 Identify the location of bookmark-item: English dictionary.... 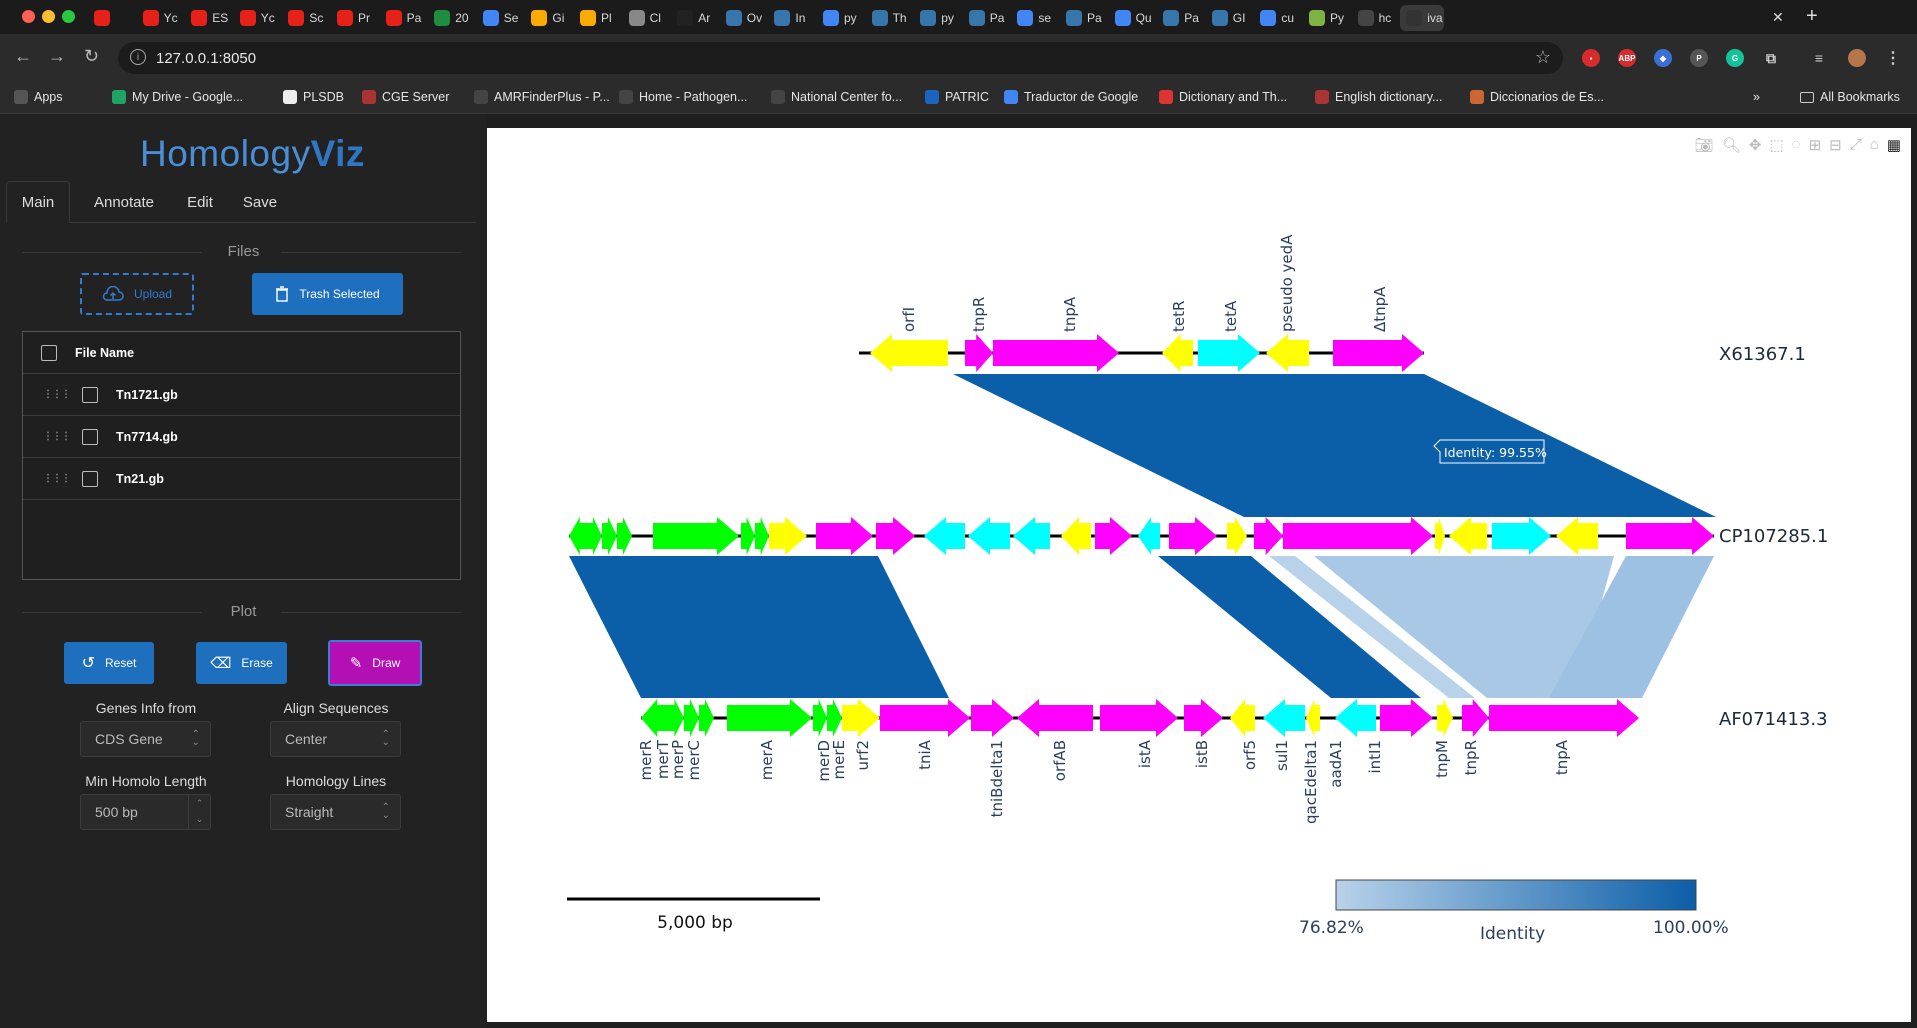
(1378, 97).